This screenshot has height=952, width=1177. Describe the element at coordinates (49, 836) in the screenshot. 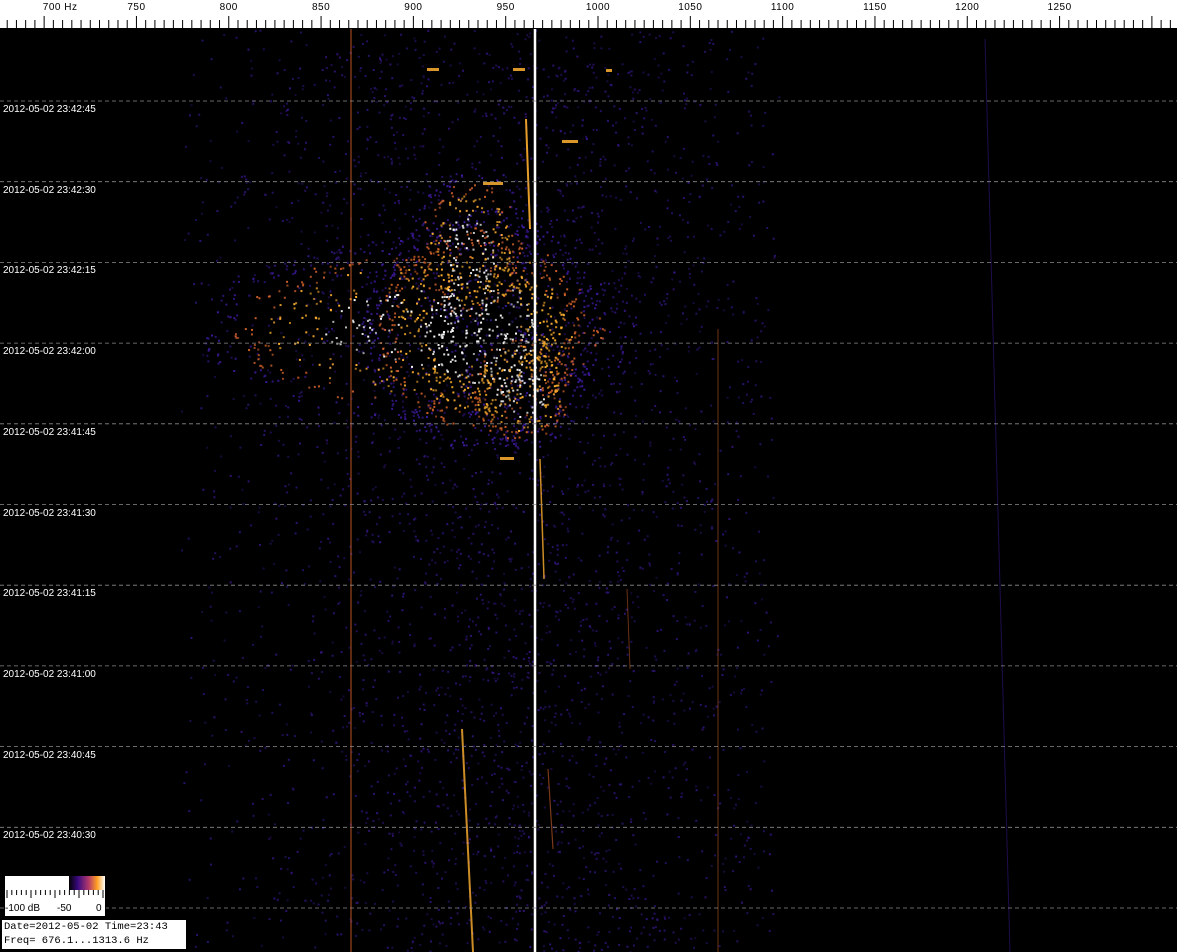

I see `time-label: 2012-05-02 23:40:30` at that location.